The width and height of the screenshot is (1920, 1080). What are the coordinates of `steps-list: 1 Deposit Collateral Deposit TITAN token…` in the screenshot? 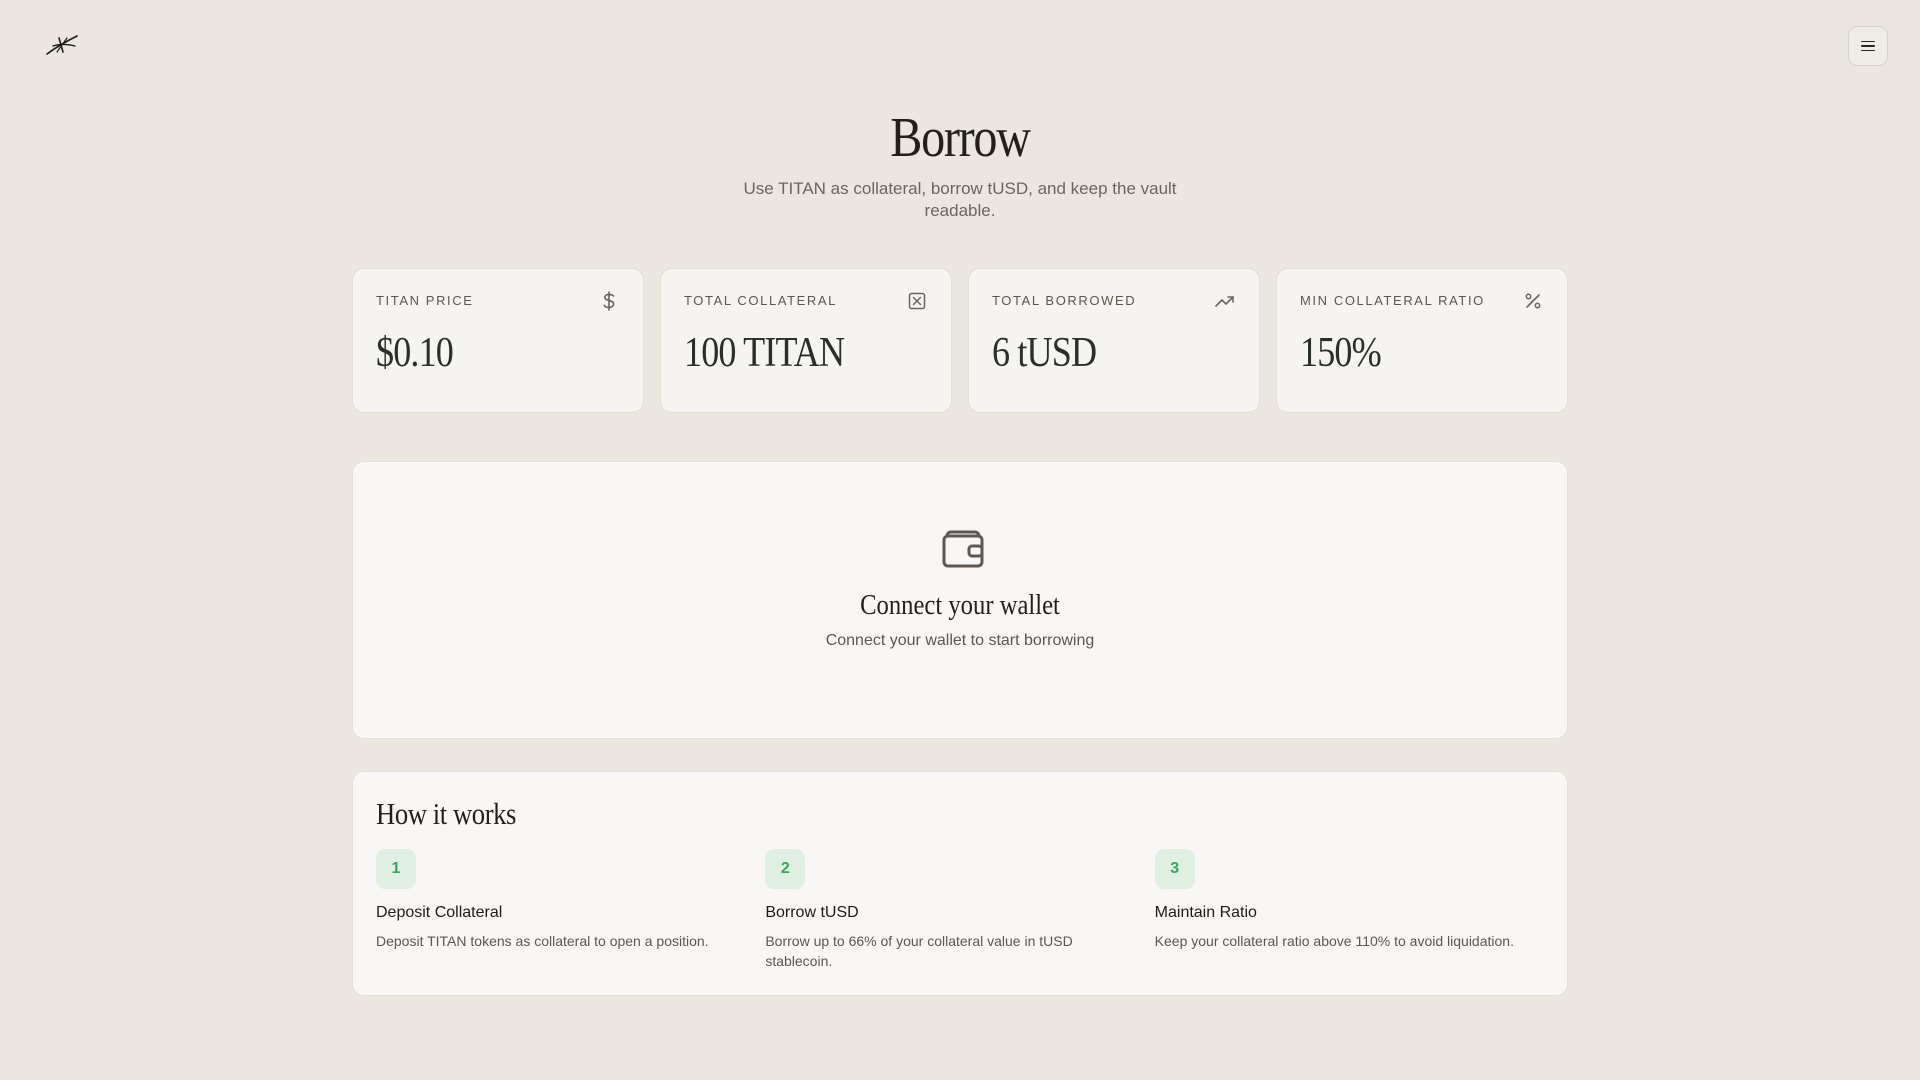 It's located at (960, 910).